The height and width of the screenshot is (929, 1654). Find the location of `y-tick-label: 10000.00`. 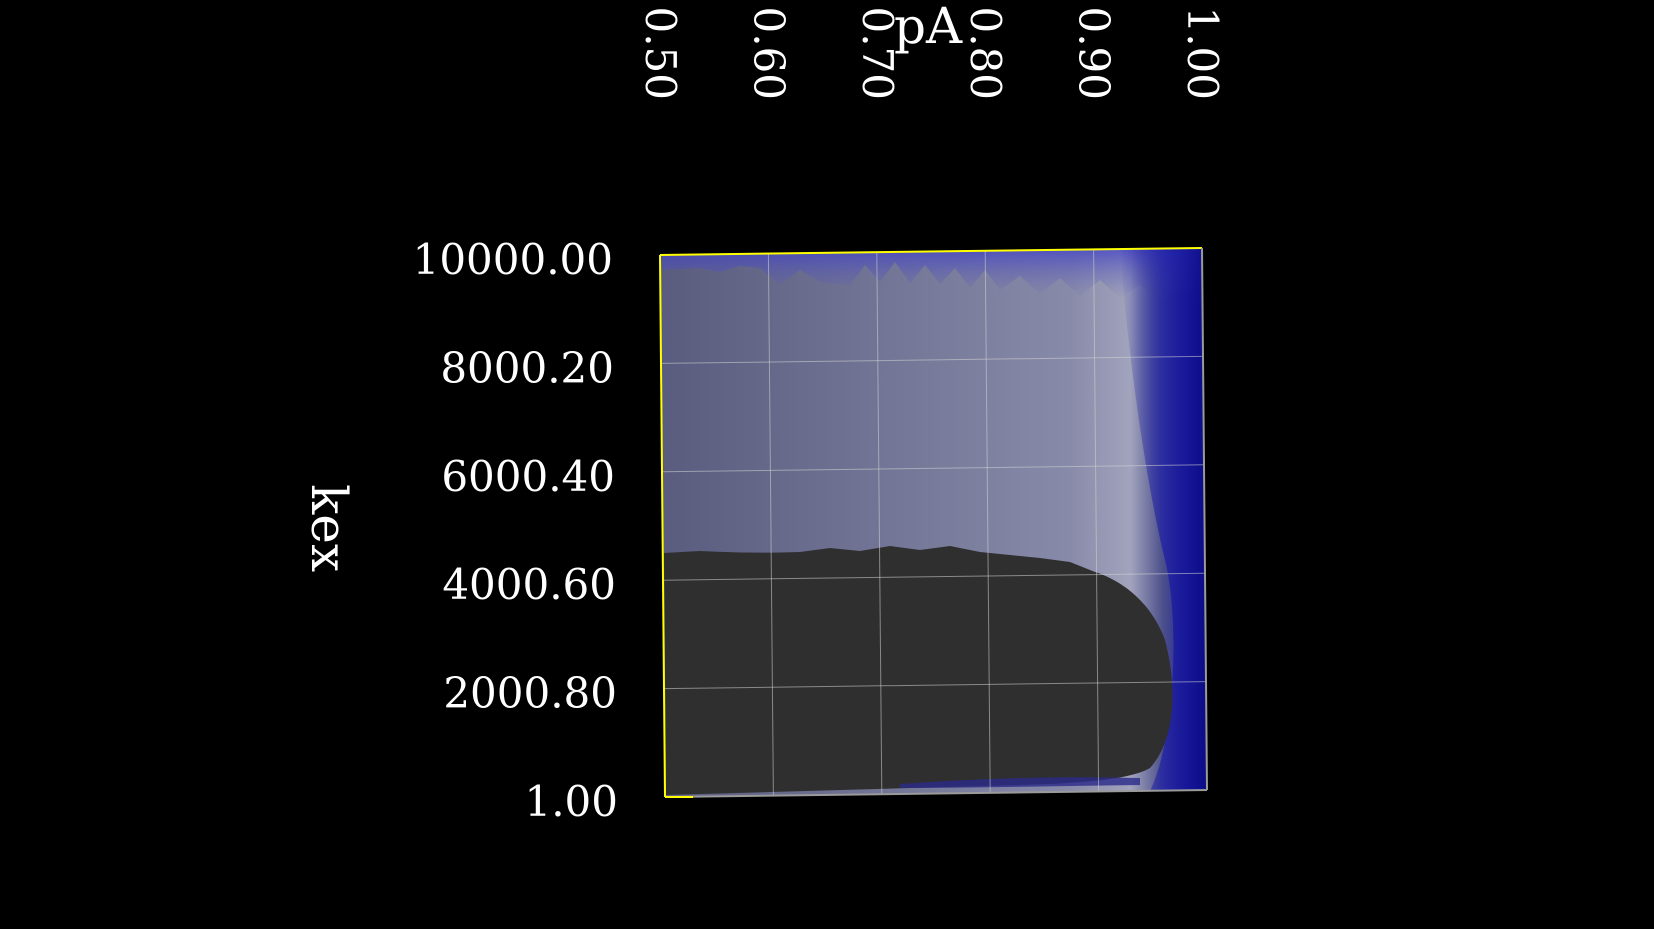

y-tick-label: 10000.00 is located at coordinates (513, 259).